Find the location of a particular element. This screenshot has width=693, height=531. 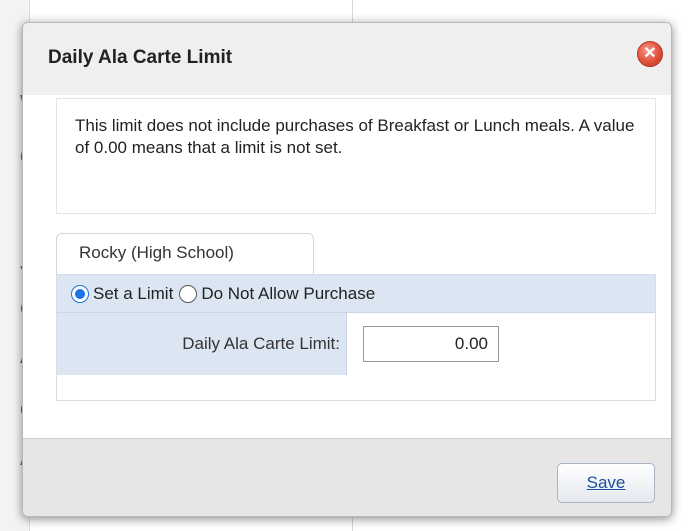

do-not-allow-label: Do Not Allow Purchase is located at coordinates (288, 294).